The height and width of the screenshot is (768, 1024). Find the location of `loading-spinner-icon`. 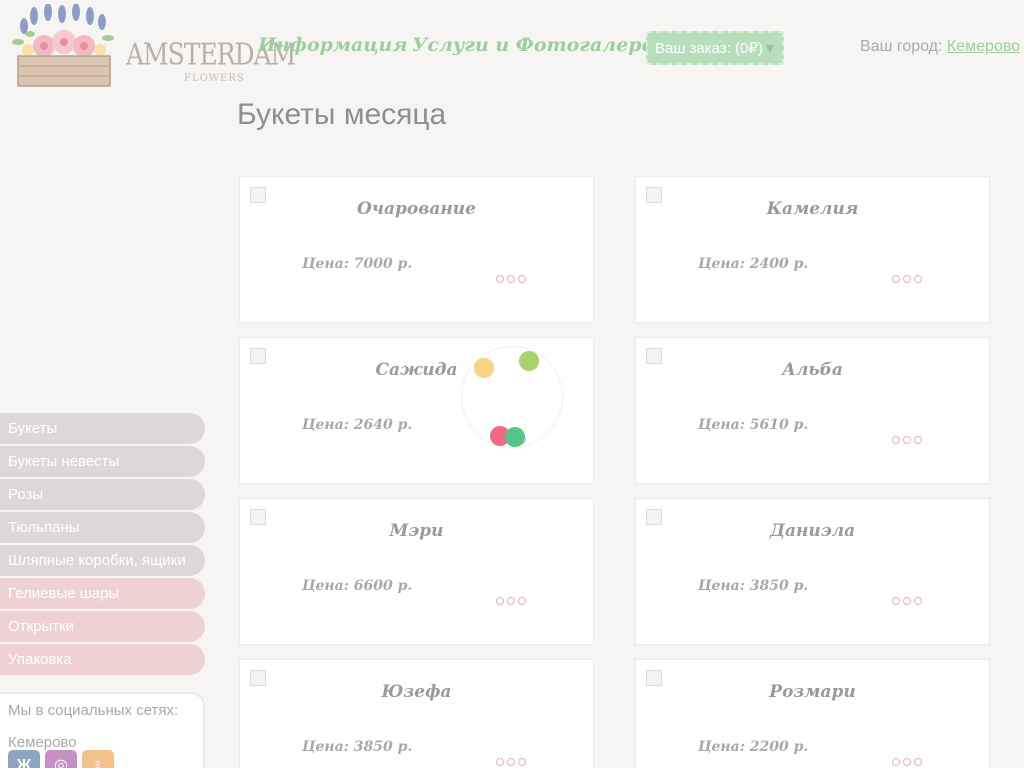

loading-spinner-icon is located at coordinates (512, 397).